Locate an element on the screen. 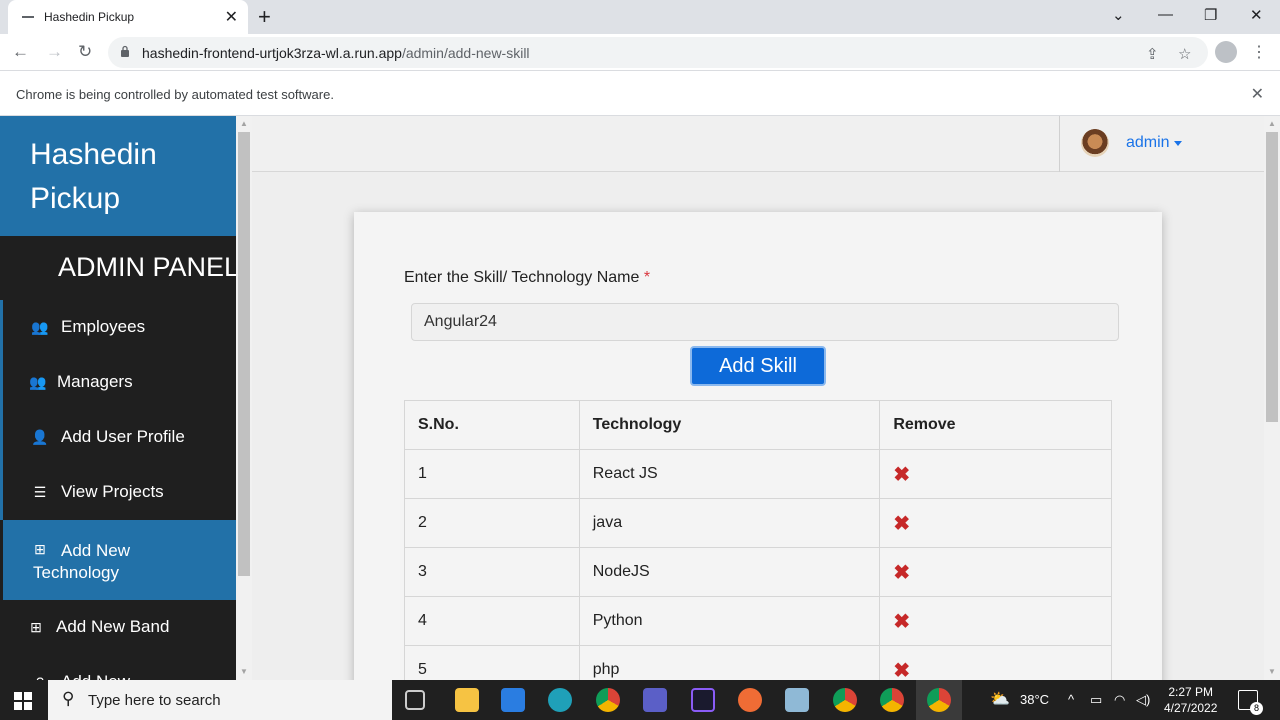  browser-tab: Hashedin Pickup ✕ is located at coordinates (128, 17).